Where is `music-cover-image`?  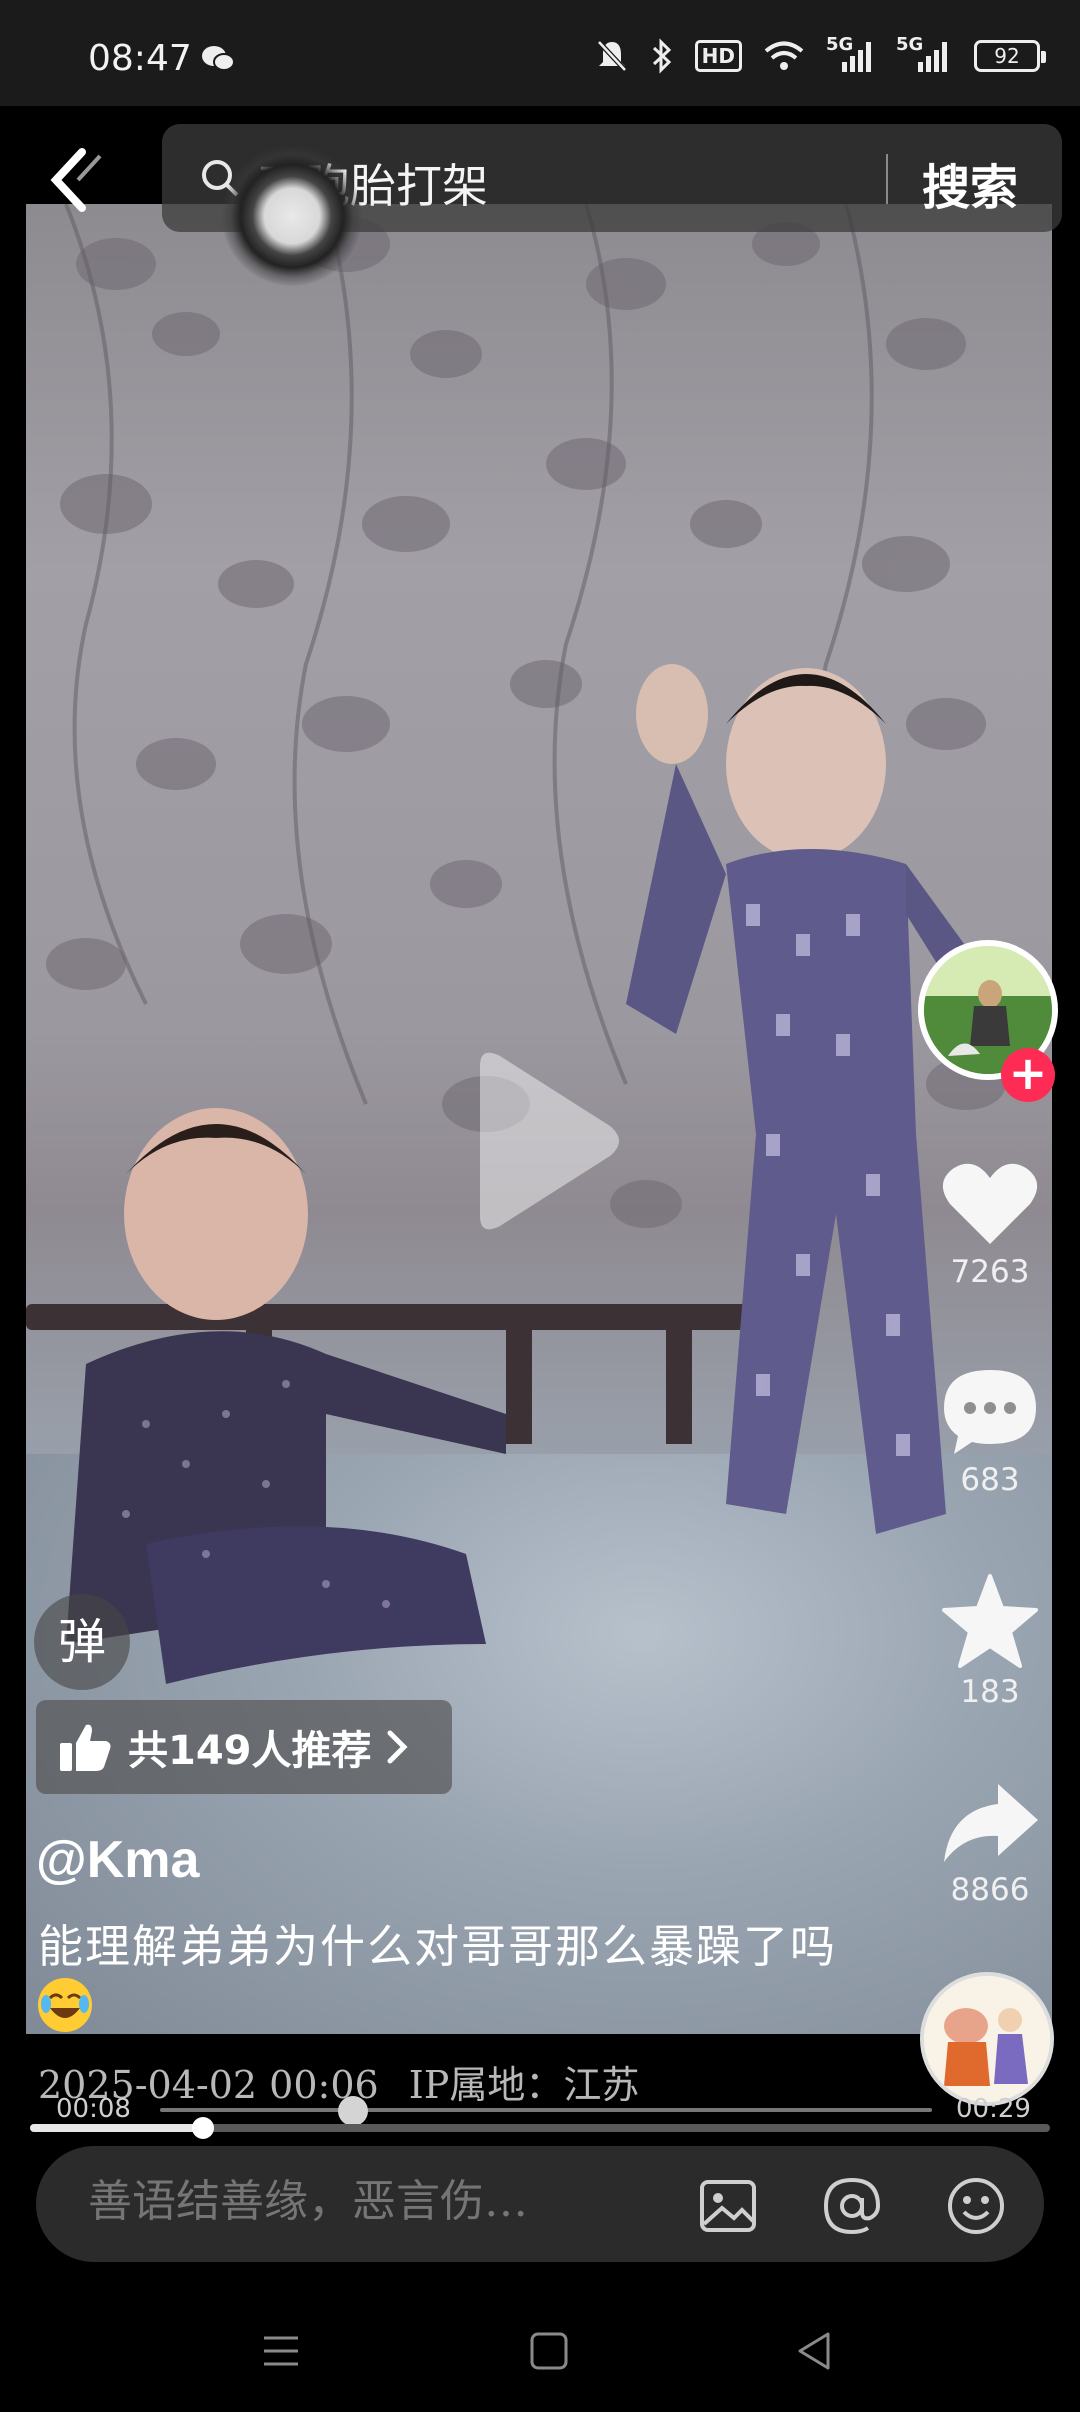 music-cover-image is located at coordinates (987, 2039).